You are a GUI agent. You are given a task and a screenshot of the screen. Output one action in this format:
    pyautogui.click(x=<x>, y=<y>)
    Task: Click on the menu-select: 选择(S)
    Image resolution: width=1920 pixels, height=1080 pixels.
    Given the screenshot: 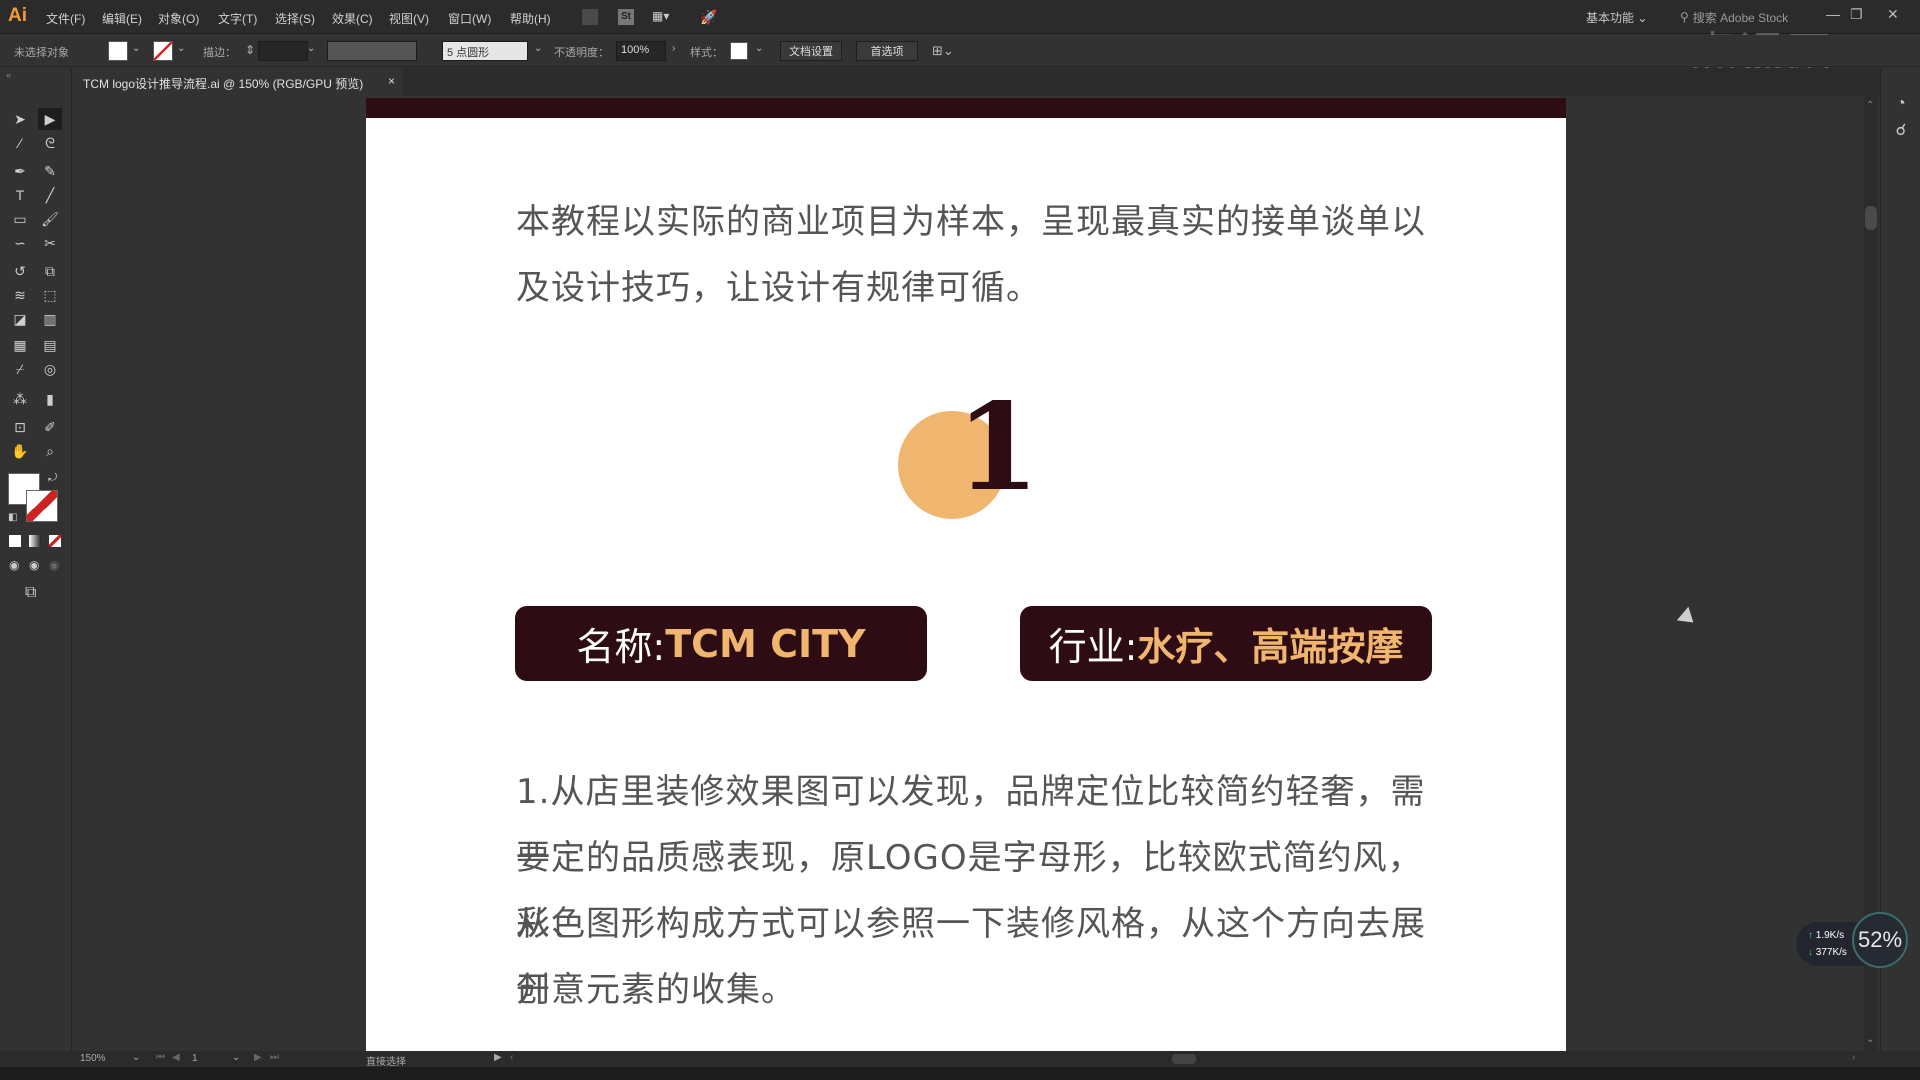 What is the action you would take?
    pyautogui.click(x=295, y=18)
    